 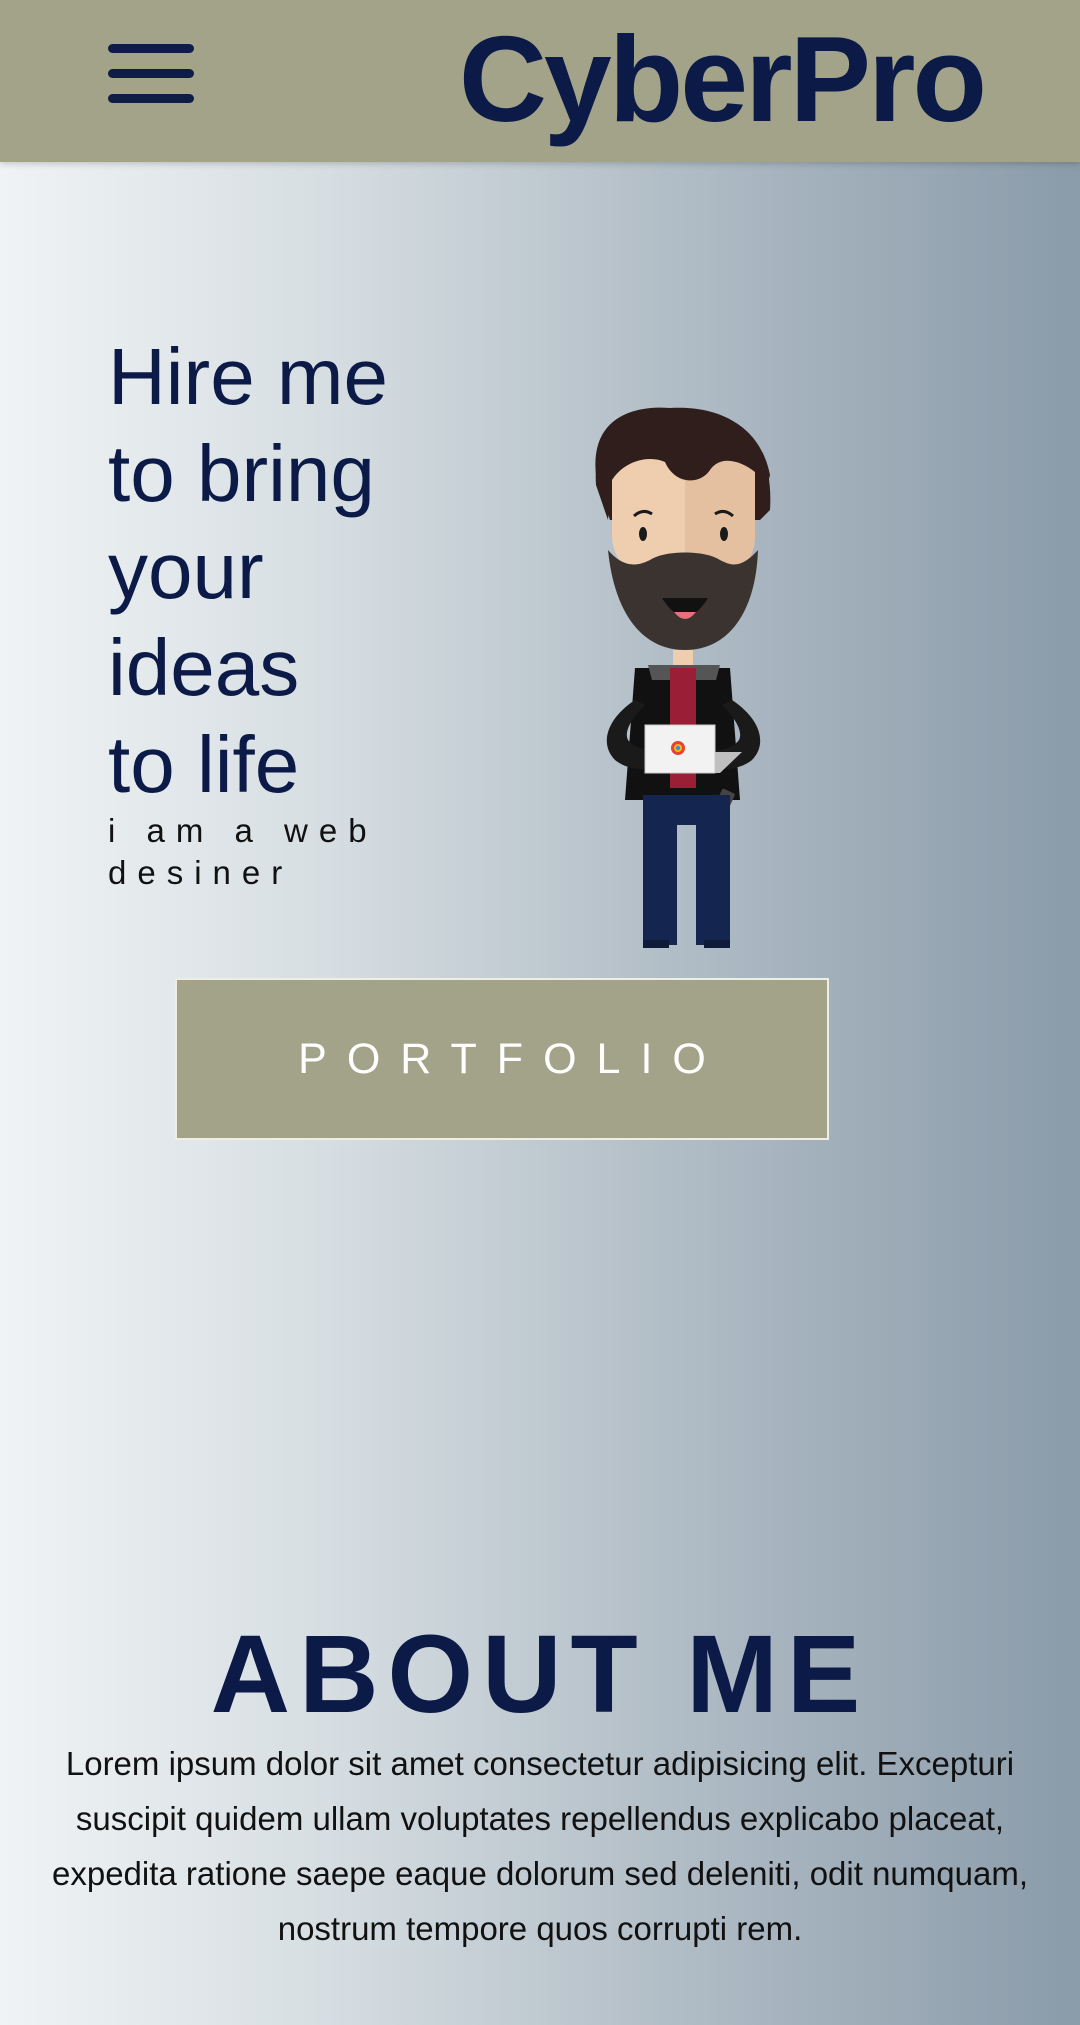 I want to click on menu-bar-bottom, so click(x=151, y=98).